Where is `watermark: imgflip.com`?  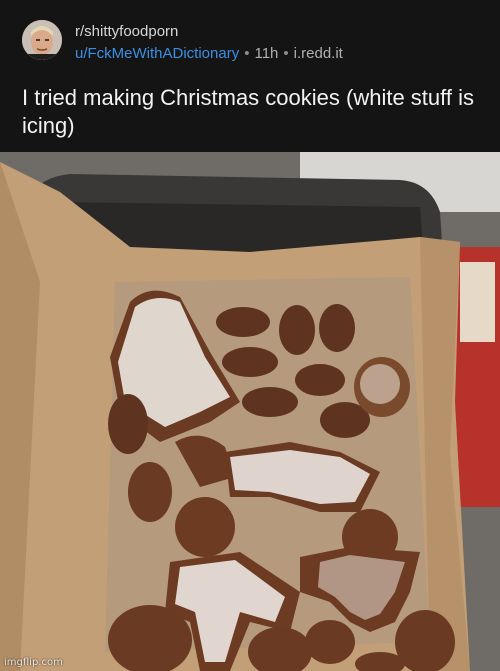
watermark: imgflip.com is located at coordinates (33, 662).